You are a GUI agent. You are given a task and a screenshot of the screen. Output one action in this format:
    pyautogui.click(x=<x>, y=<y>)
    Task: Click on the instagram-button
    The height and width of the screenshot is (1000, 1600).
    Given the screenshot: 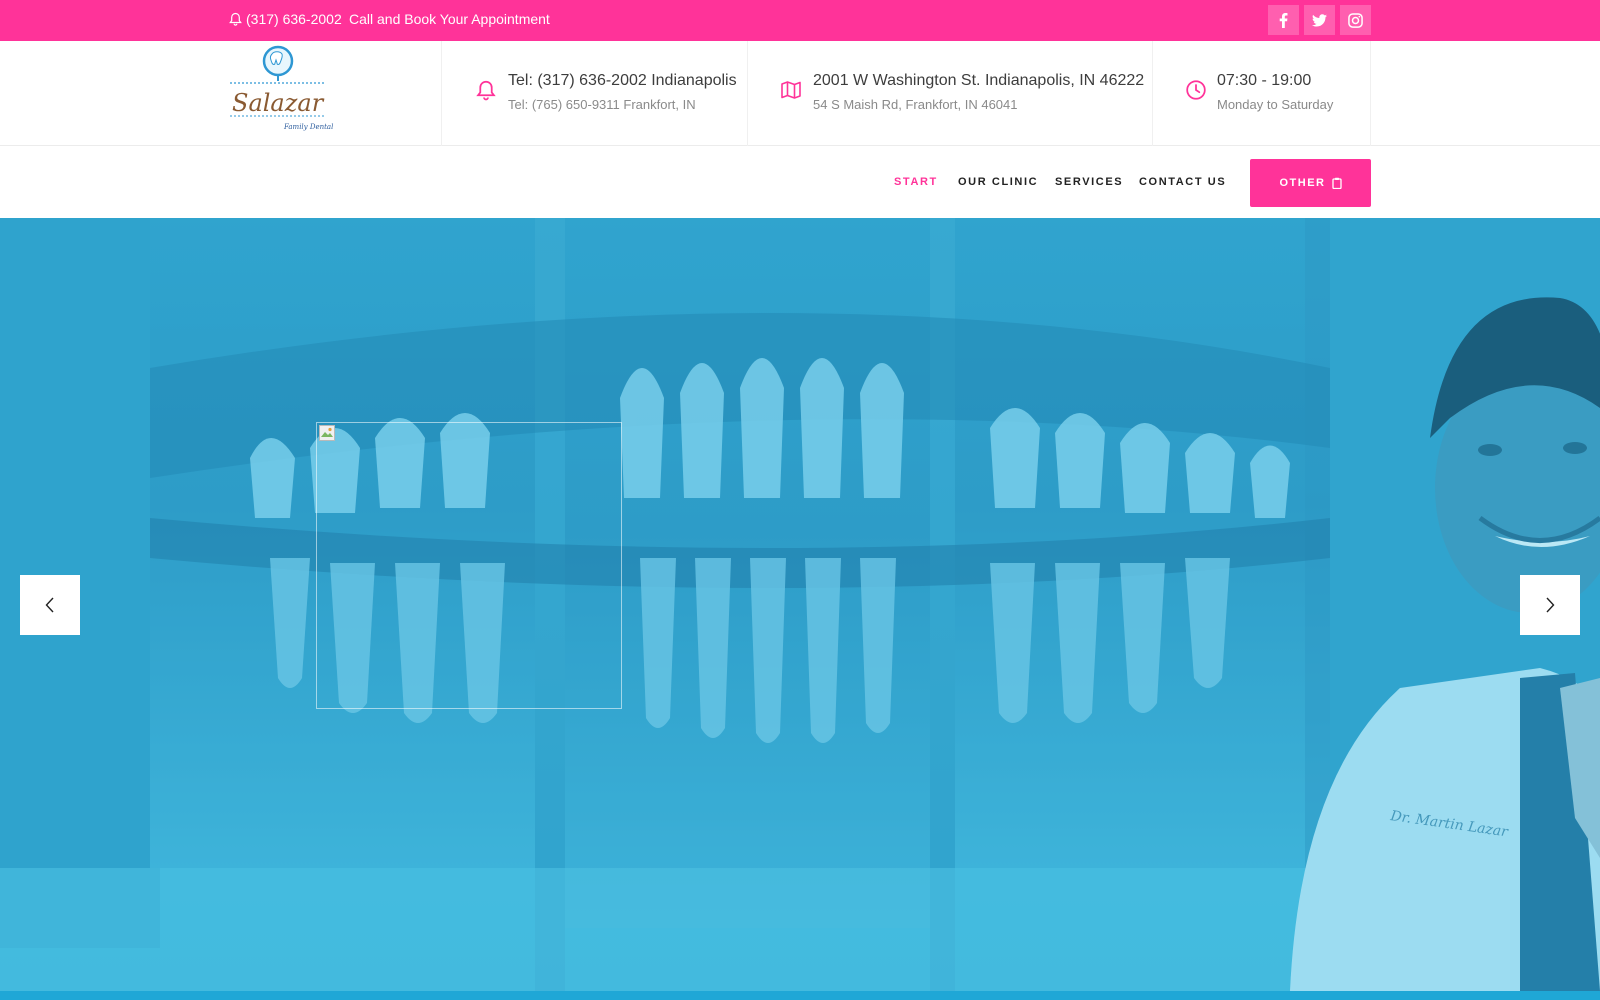 What is the action you would take?
    pyautogui.click(x=1355, y=20)
    